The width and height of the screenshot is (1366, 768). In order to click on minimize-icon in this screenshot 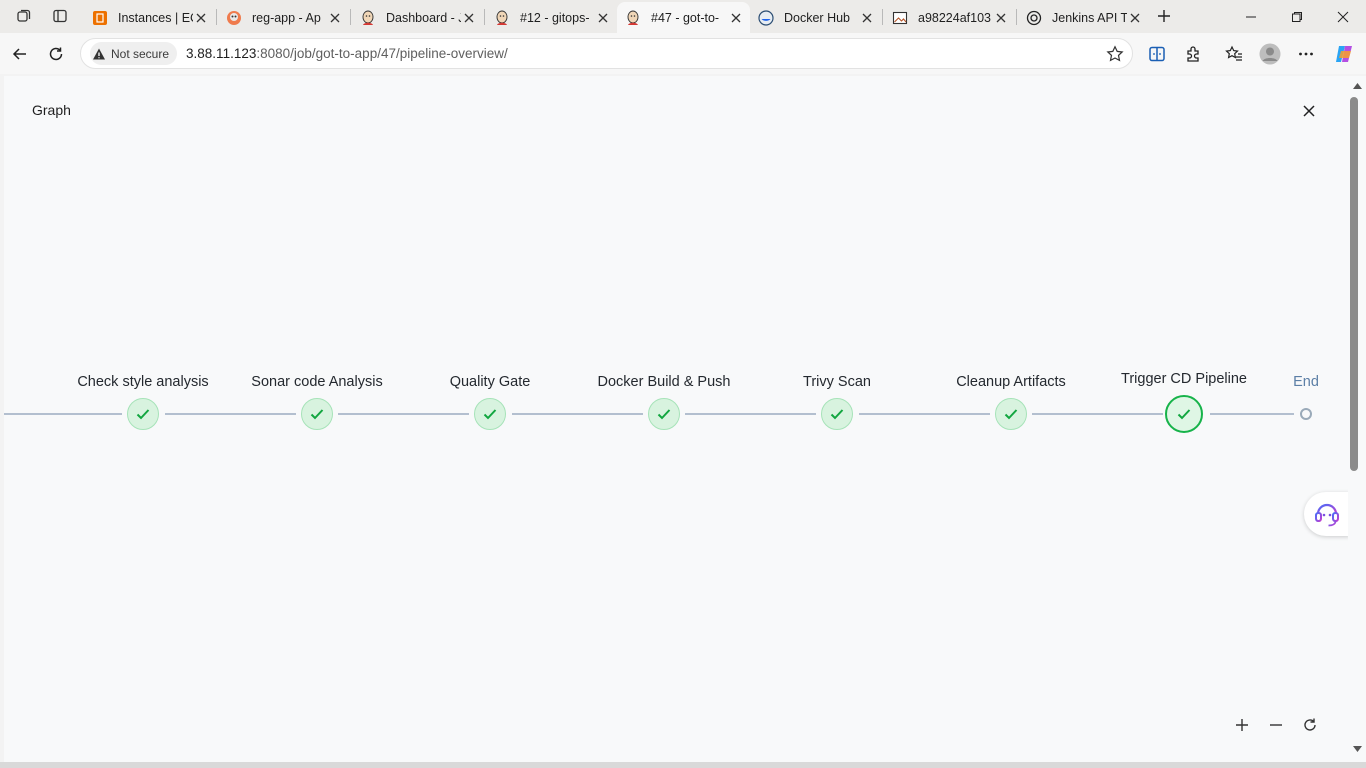, I will do `click(1251, 16)`.